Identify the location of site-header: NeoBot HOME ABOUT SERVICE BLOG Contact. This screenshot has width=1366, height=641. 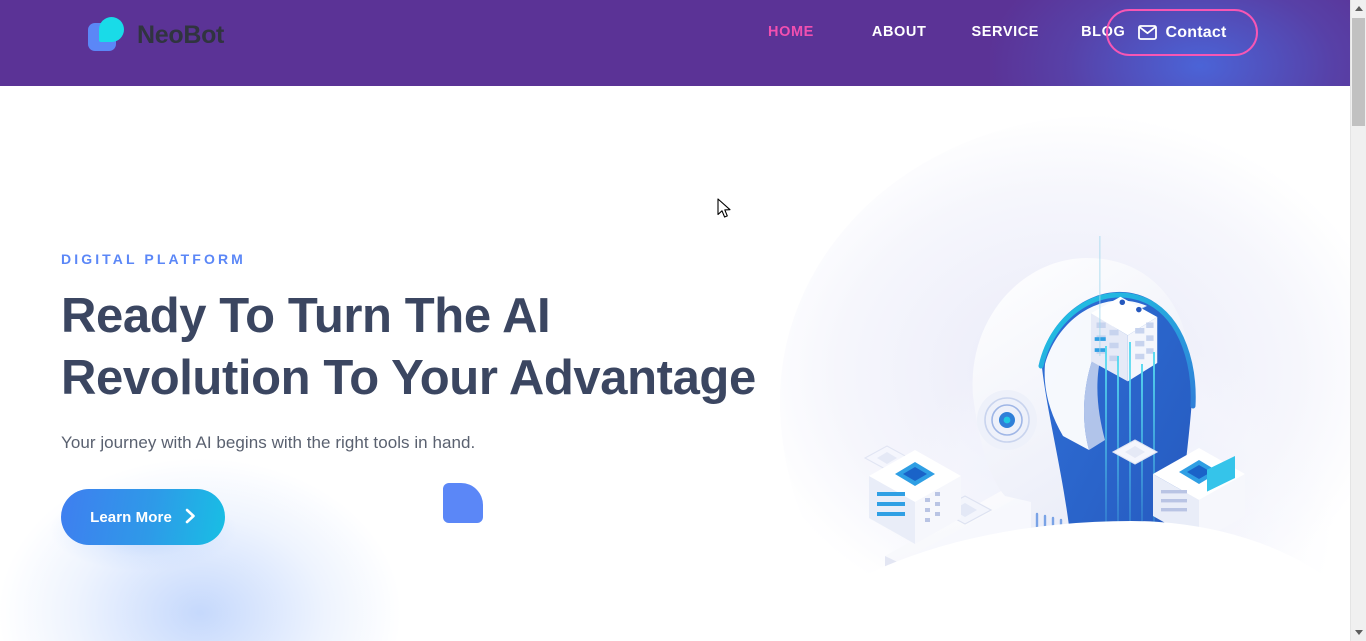
(675, 43).